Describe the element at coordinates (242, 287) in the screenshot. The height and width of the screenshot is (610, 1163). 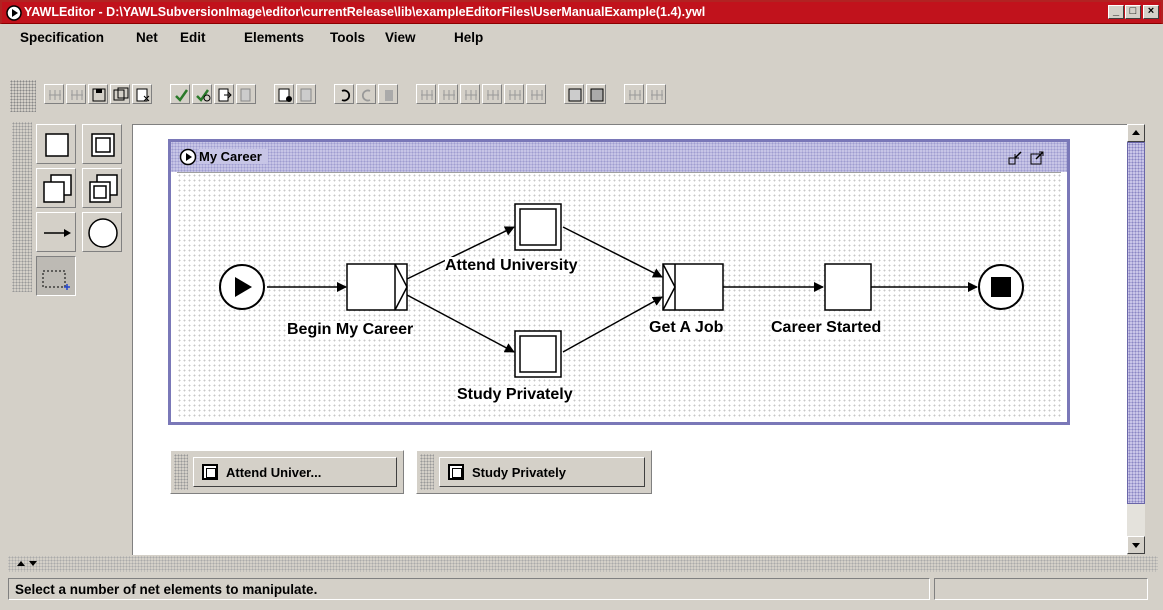
I see `input-condition` at that location.